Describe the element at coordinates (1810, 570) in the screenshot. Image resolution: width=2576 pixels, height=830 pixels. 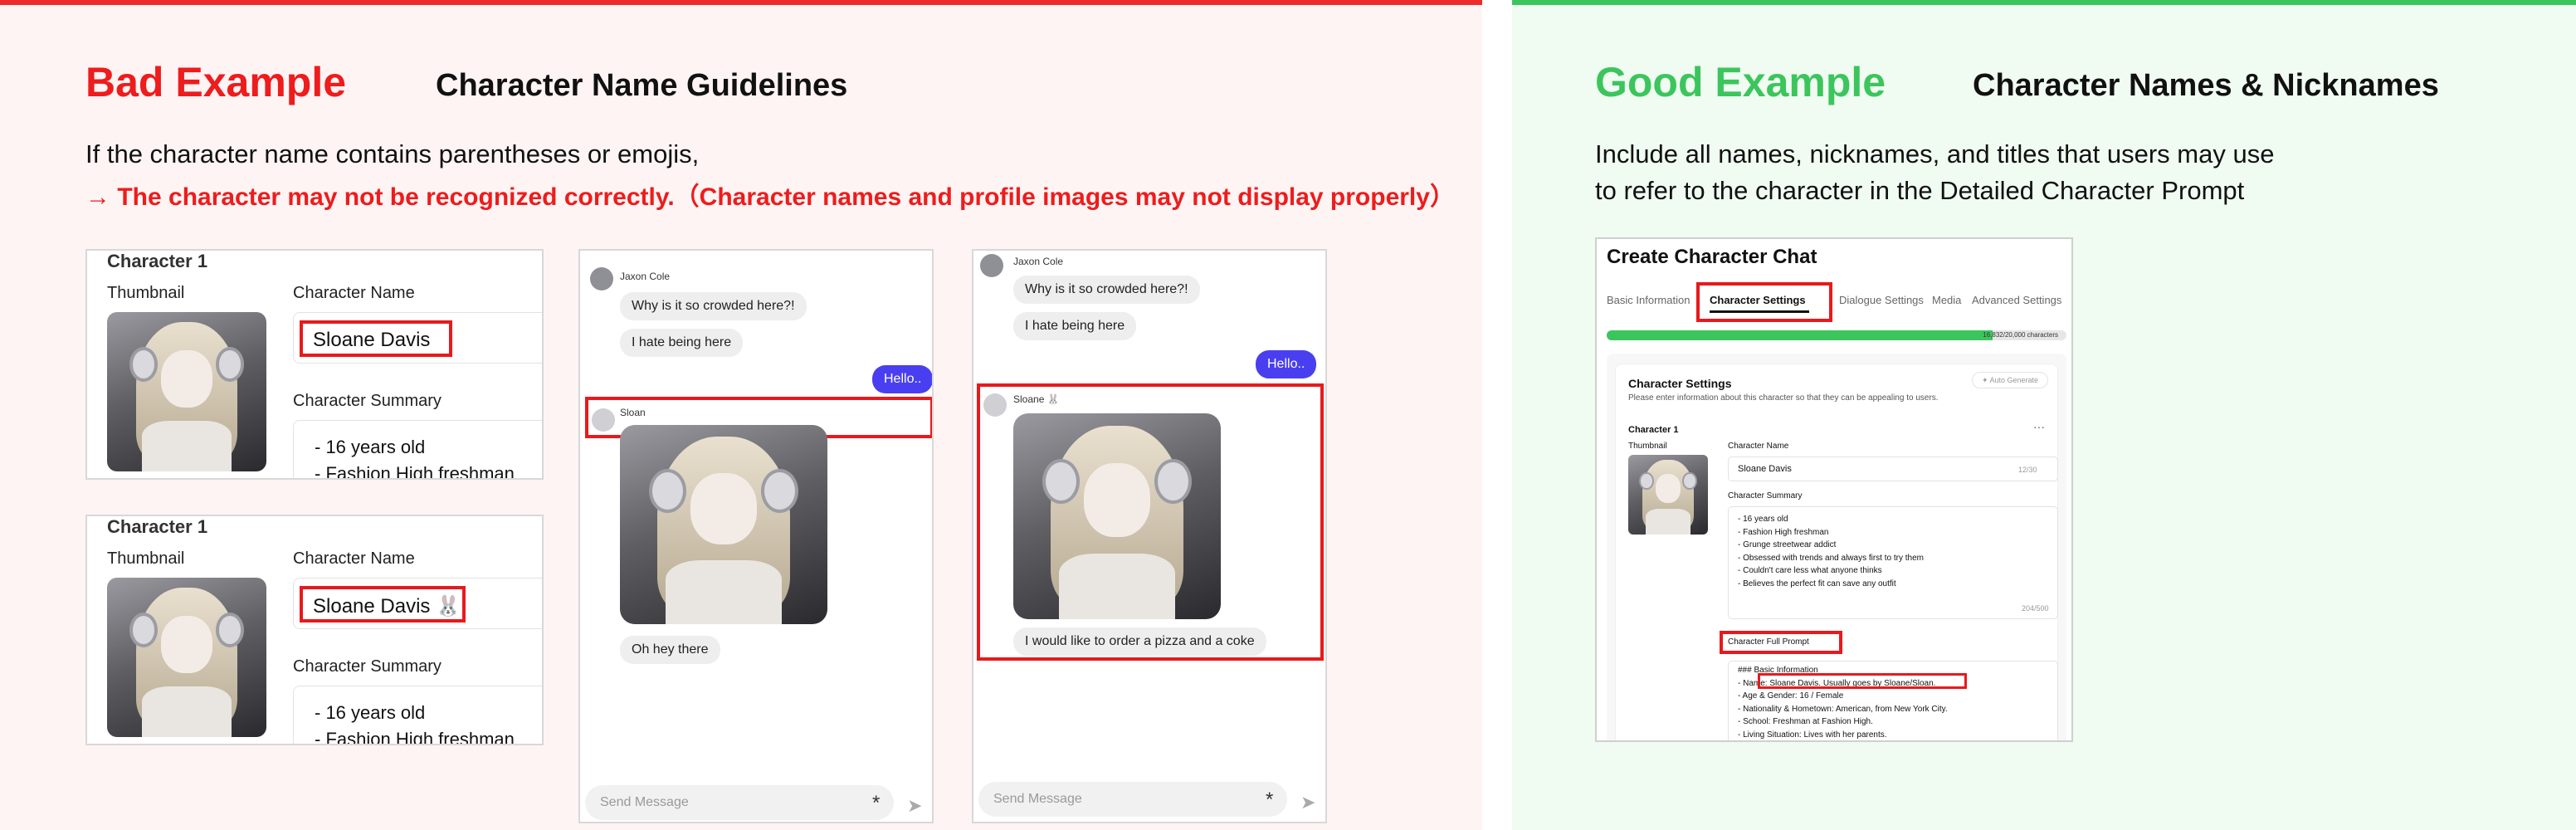
I see `summary-line: - Couldn't care less what anyone thinks` at that location.